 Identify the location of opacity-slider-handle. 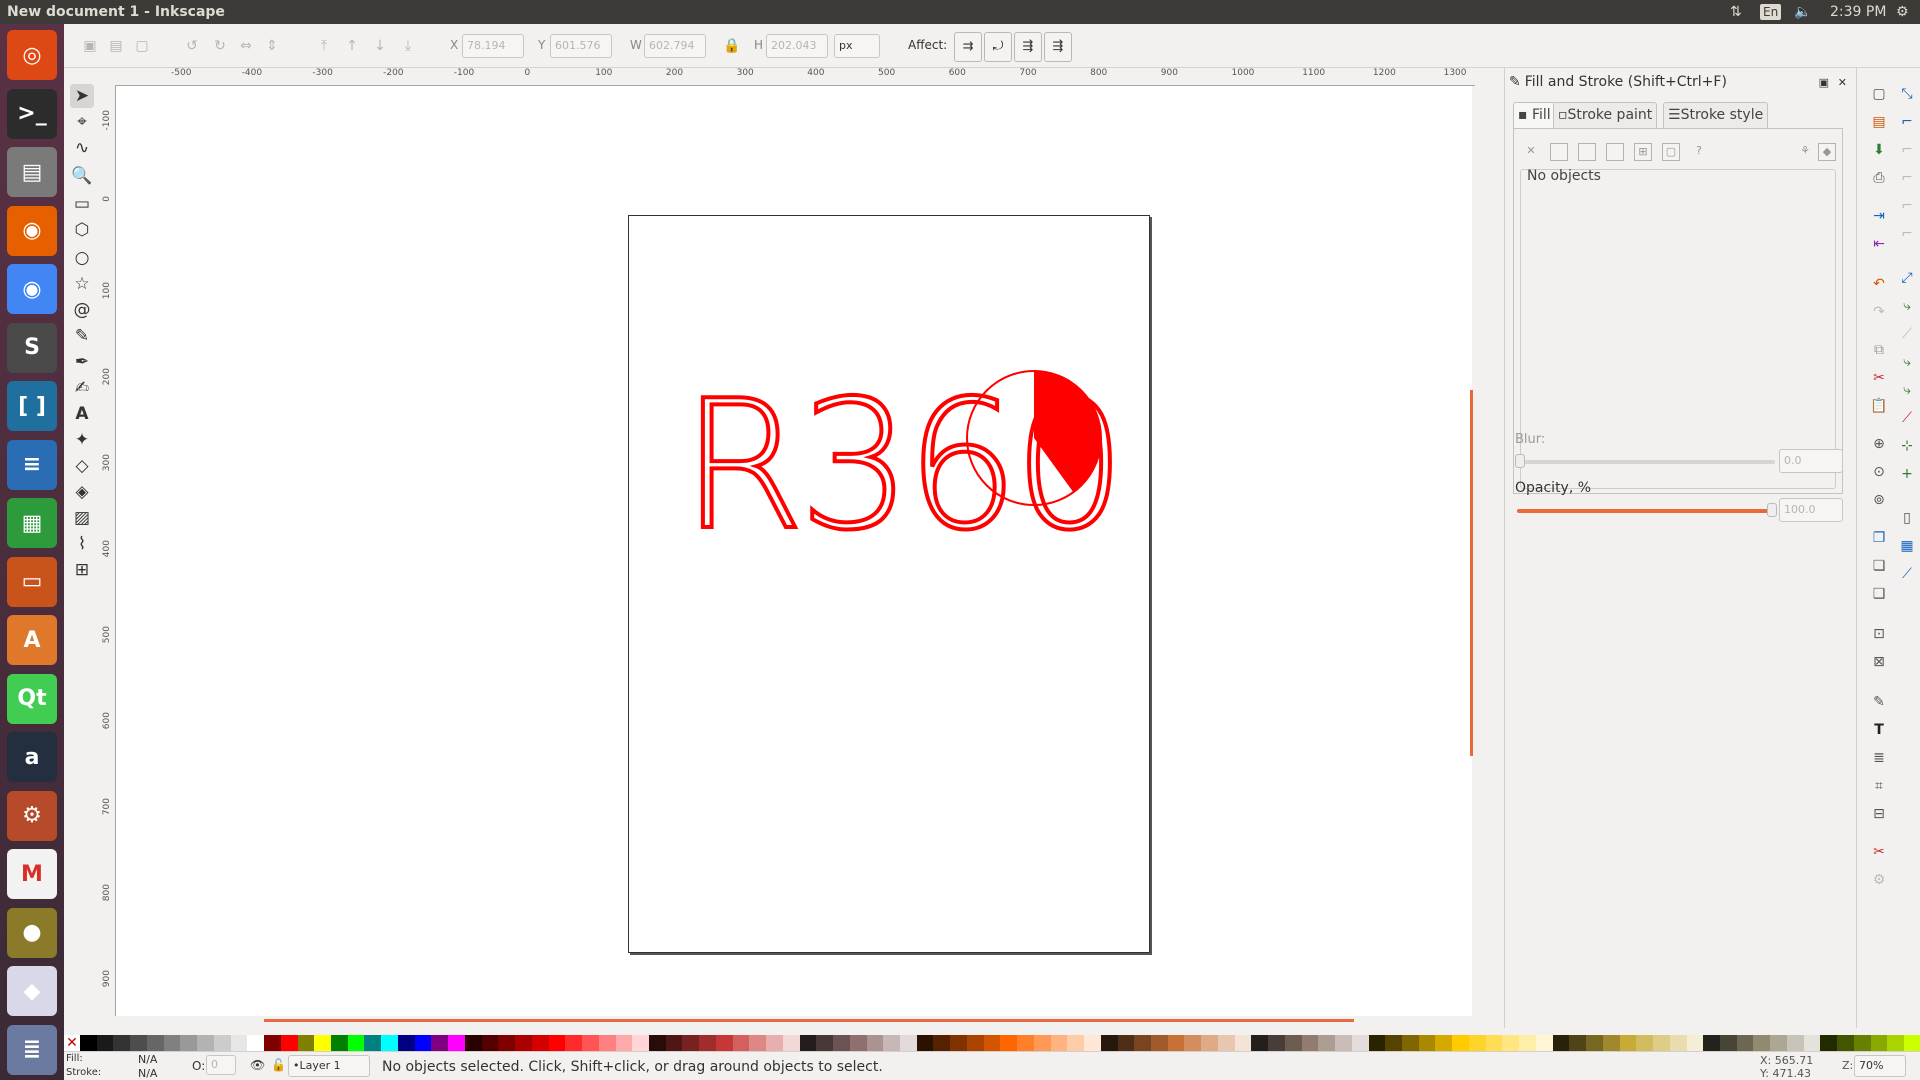
(1772, 510).